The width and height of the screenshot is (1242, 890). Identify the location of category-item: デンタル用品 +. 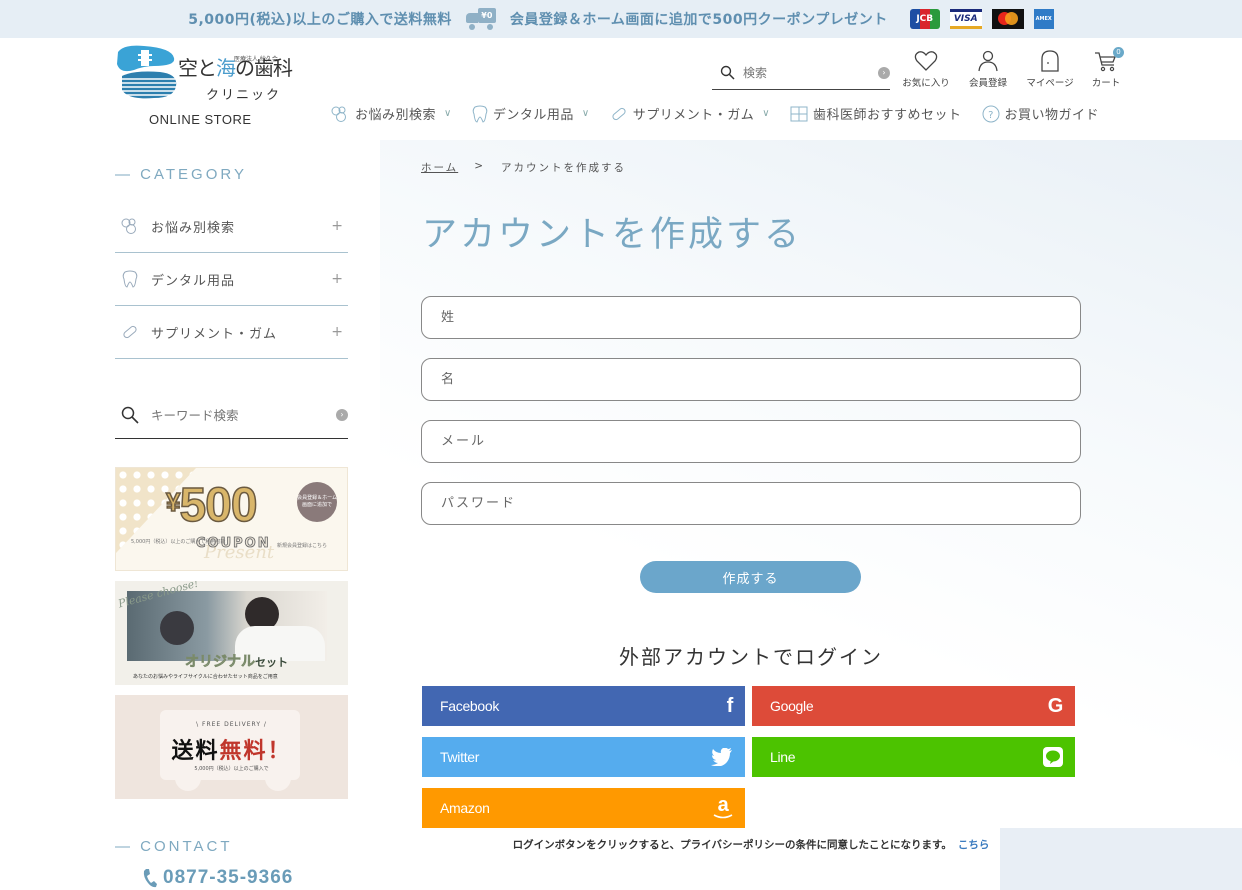
(231, 279).